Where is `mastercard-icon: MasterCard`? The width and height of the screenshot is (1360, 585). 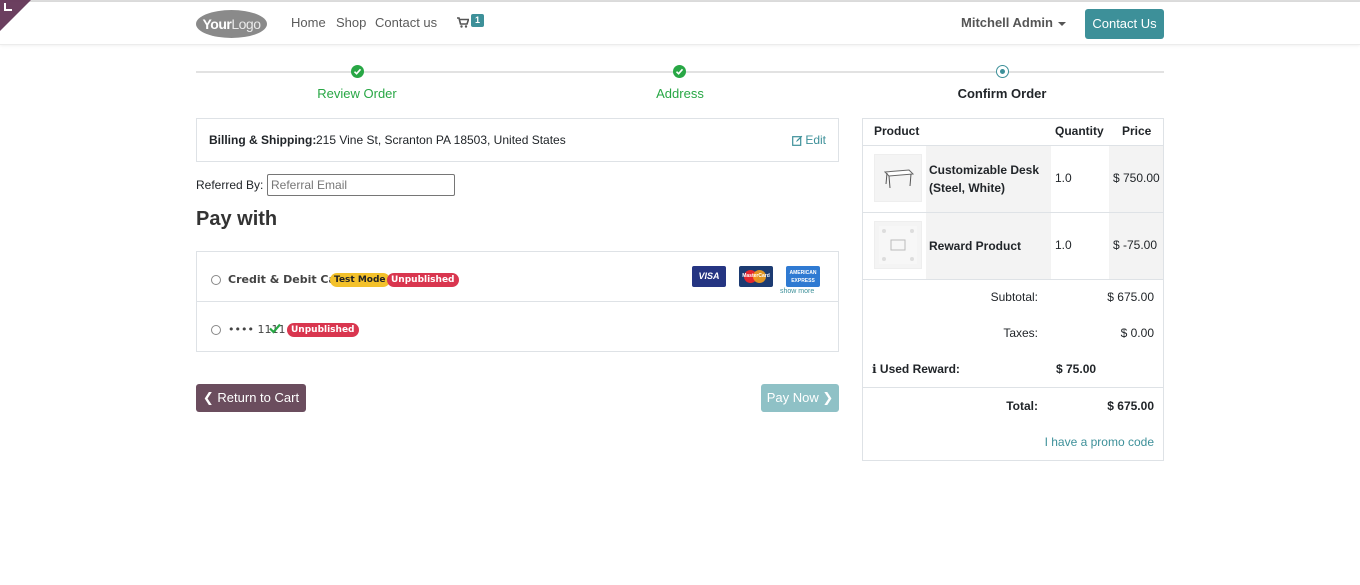 mastercard-icon: MasterCard is located at coordinates (756, 276).